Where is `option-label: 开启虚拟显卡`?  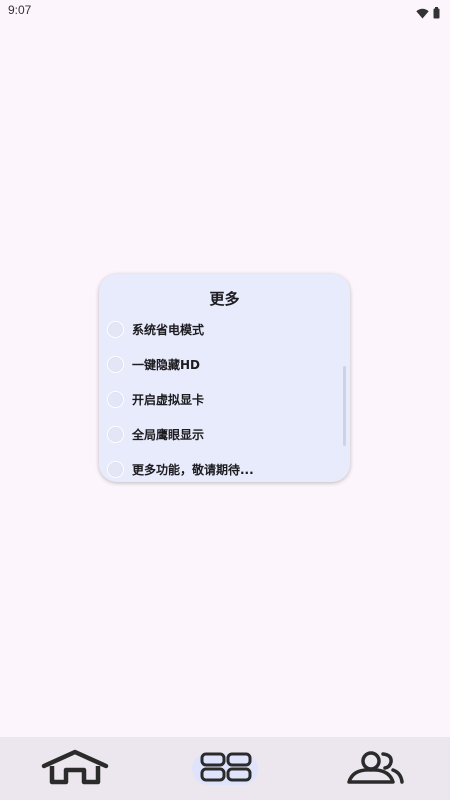 option-label: 开启虚拟显卡 is located at coordinates (168, 399).